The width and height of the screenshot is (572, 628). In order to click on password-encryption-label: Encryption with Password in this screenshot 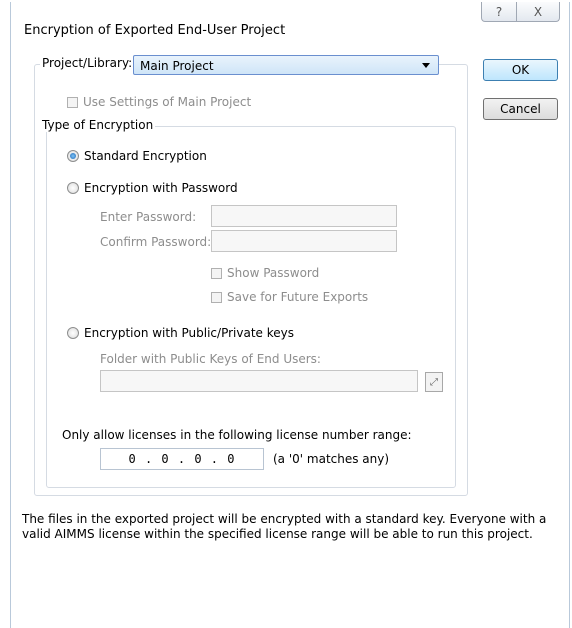, I will do `click(161, 188)`.